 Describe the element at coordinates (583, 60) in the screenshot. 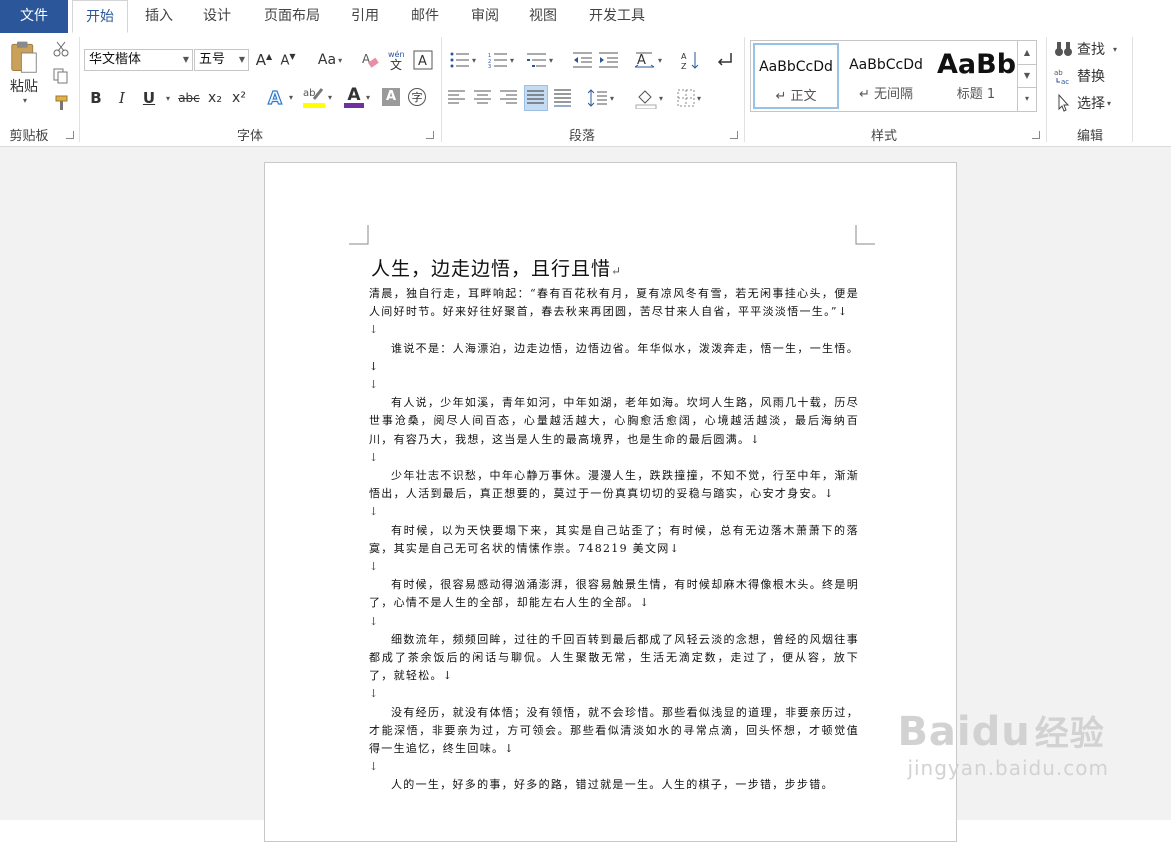

I see `decrease-indent-button` at that location.